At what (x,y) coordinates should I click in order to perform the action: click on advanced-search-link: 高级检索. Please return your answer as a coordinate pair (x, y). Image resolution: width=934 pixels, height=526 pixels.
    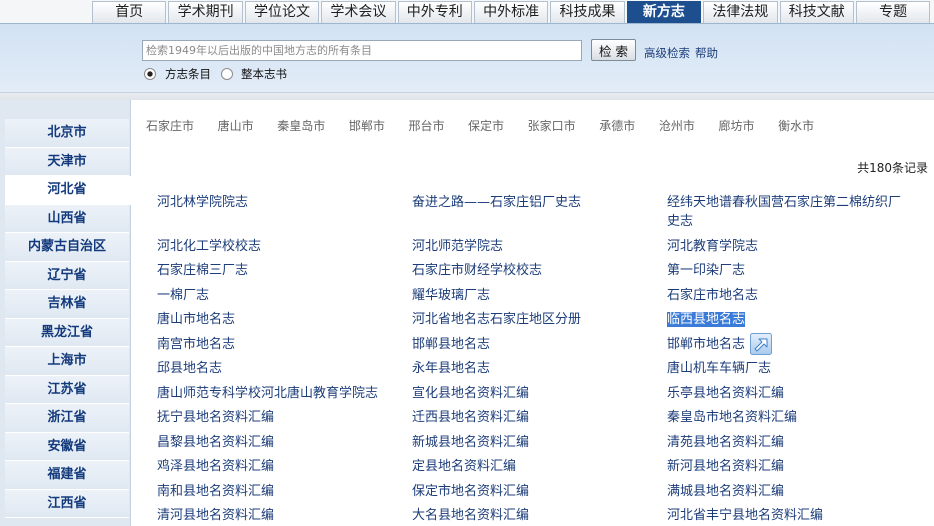
    Looking at the image, I should click on (667, 53).